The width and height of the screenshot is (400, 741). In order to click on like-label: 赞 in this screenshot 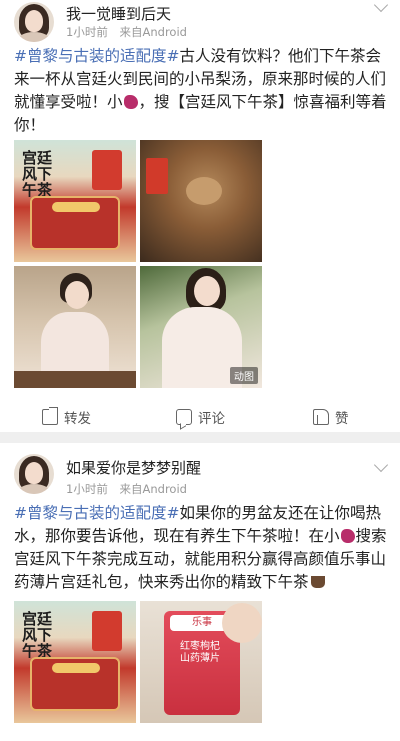, I will do `click(342, 419)`.